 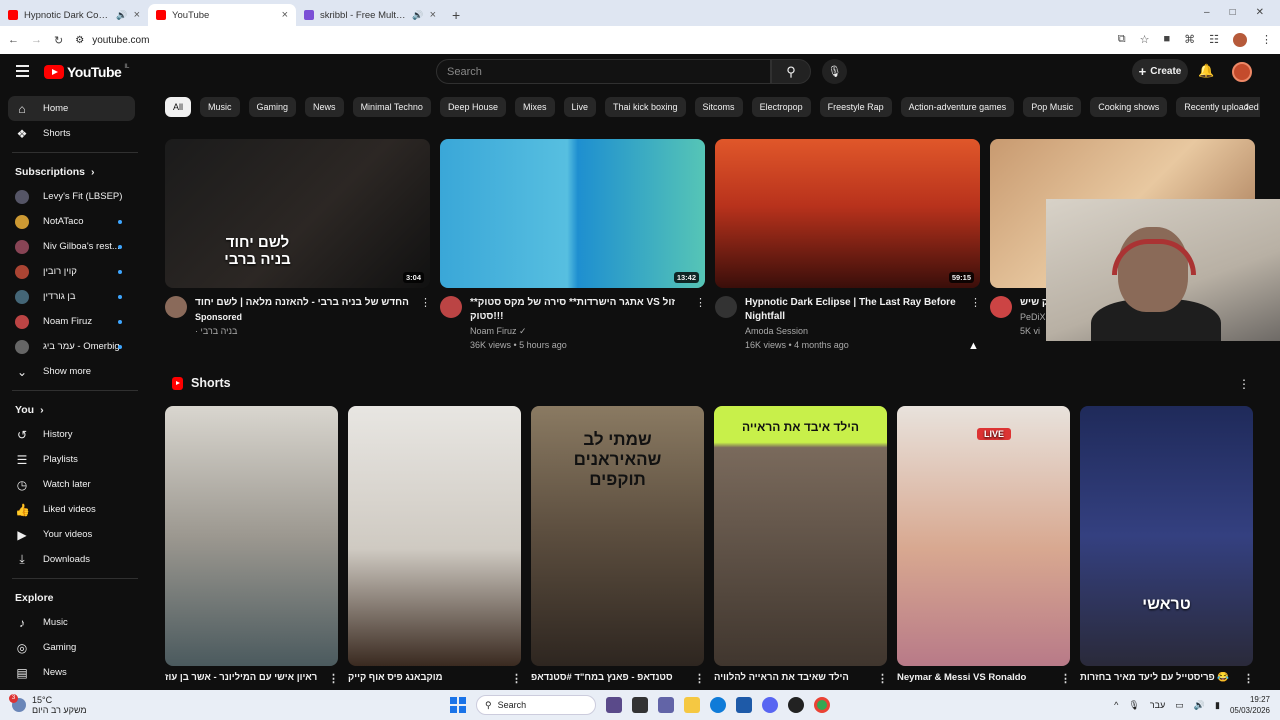 What do you see at coordinates (71, 108) in the screenshot?
I see `sidebar-item-home: ⌂ Home` at bounding box center [71, 108].